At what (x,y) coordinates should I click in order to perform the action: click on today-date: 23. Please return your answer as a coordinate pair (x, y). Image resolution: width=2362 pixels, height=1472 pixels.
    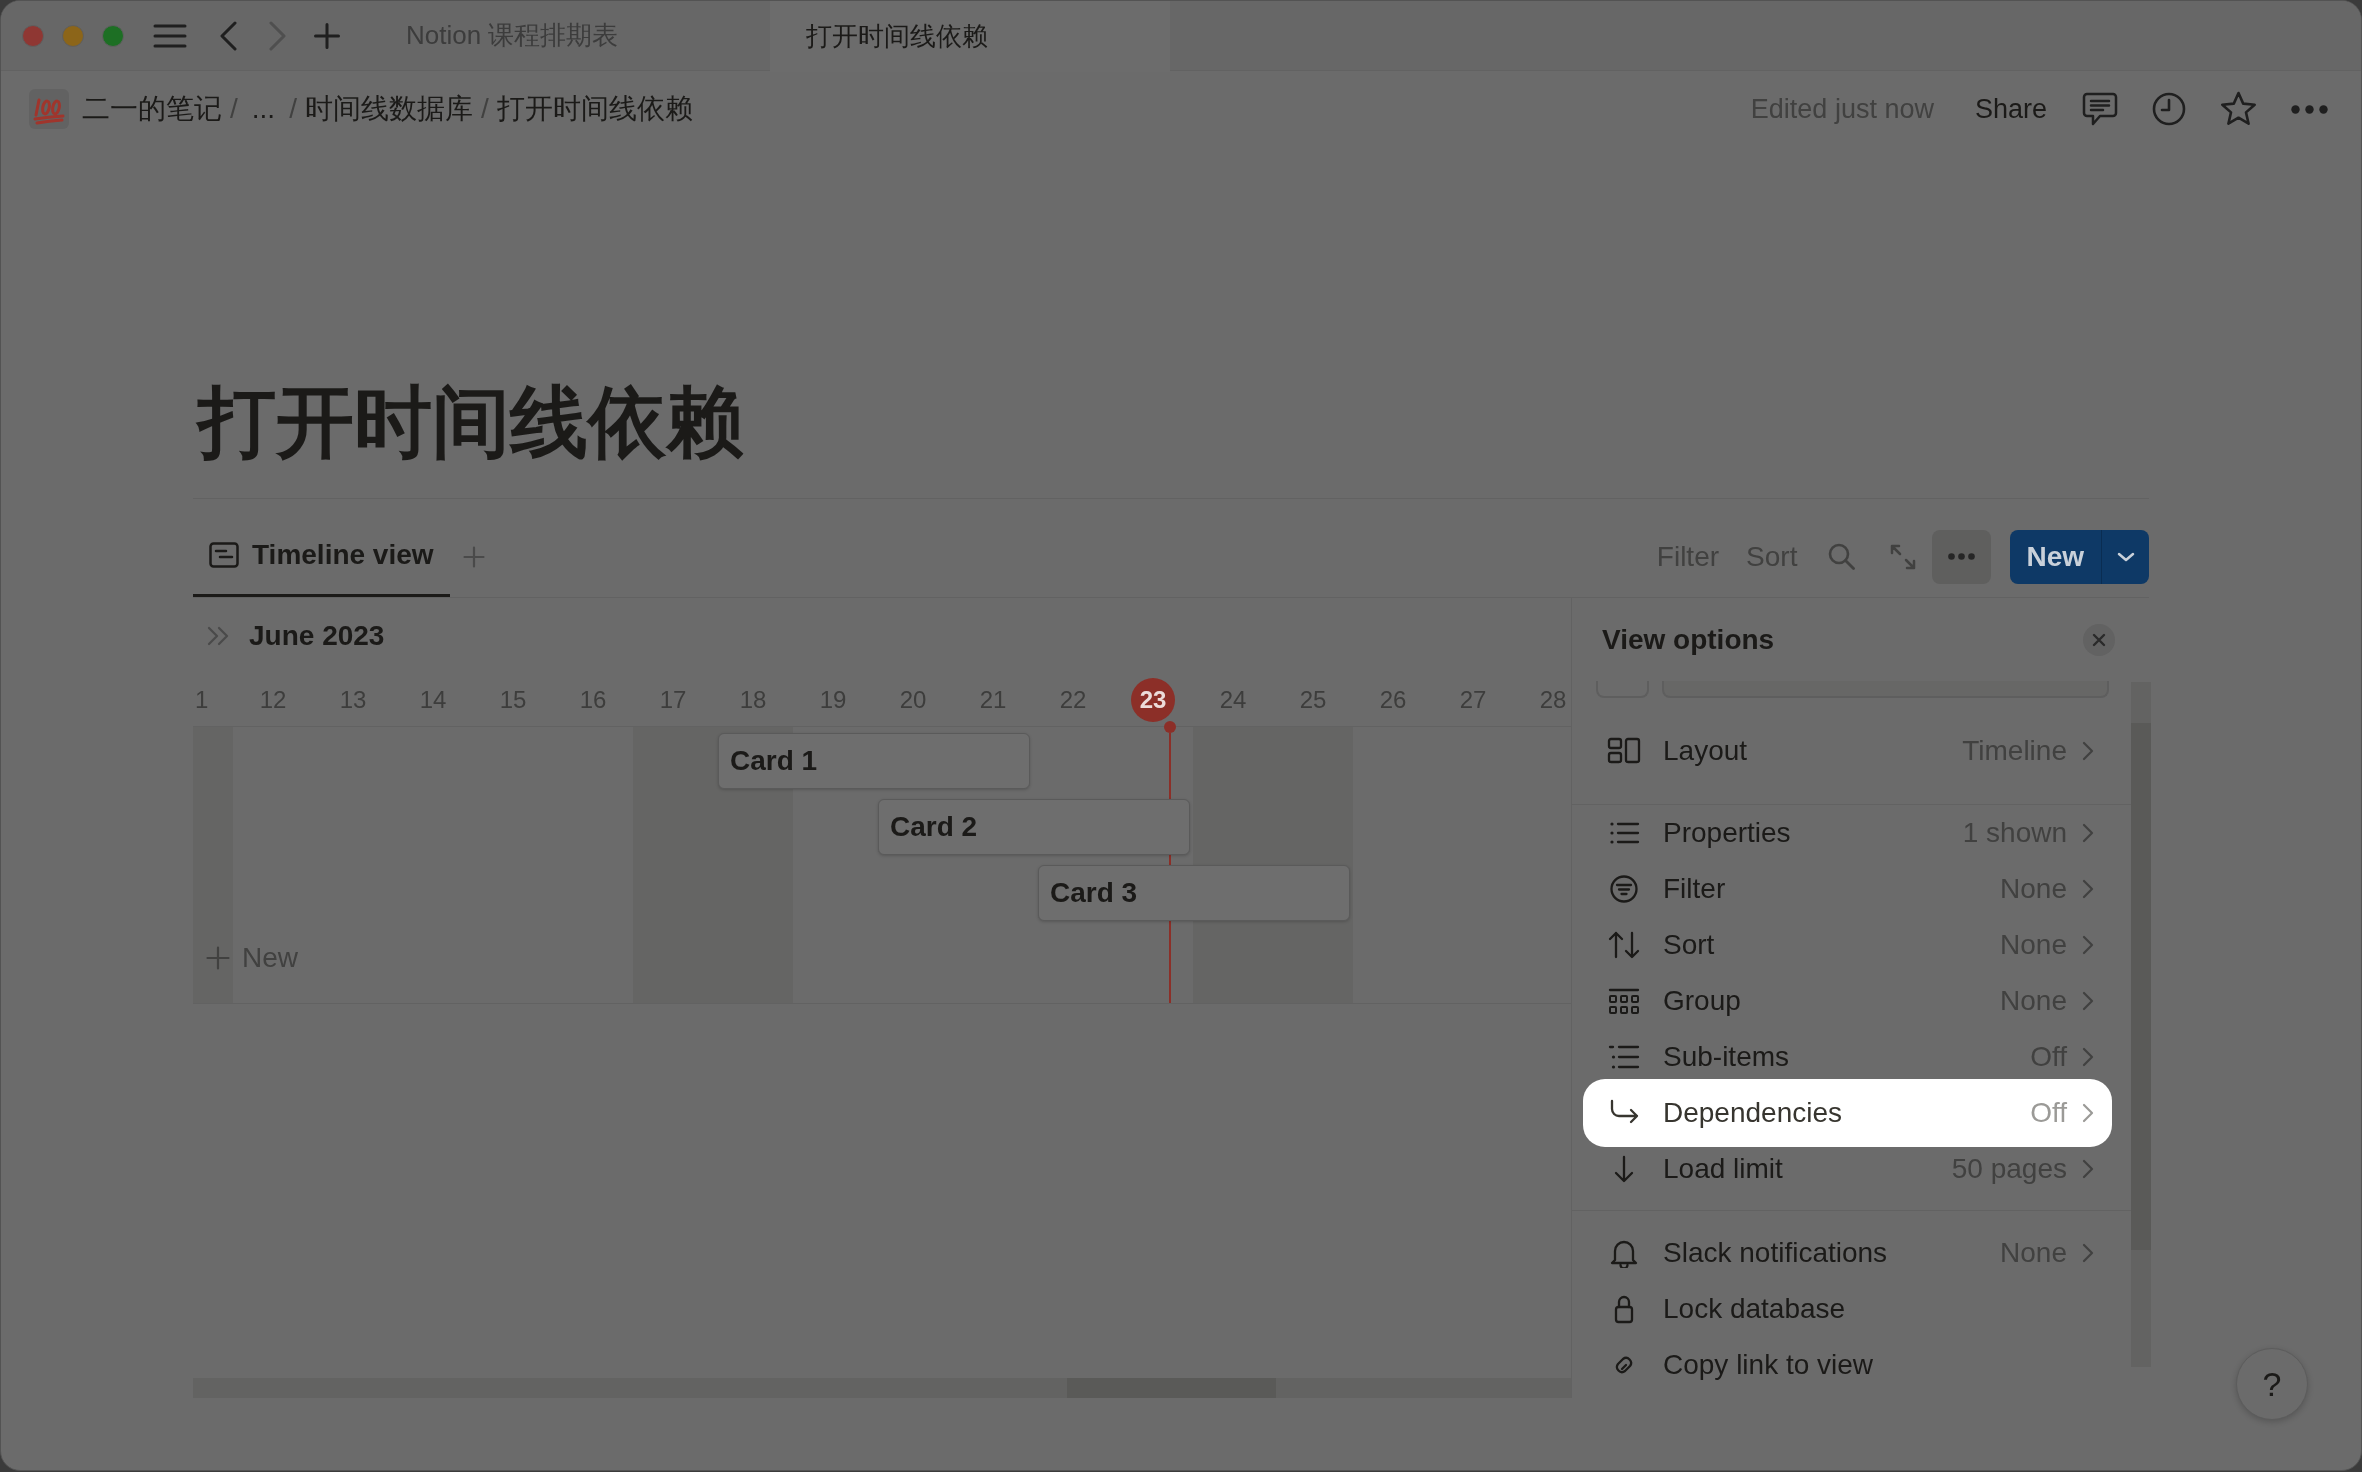
    Looking at the image, I should click on (1153, 699).